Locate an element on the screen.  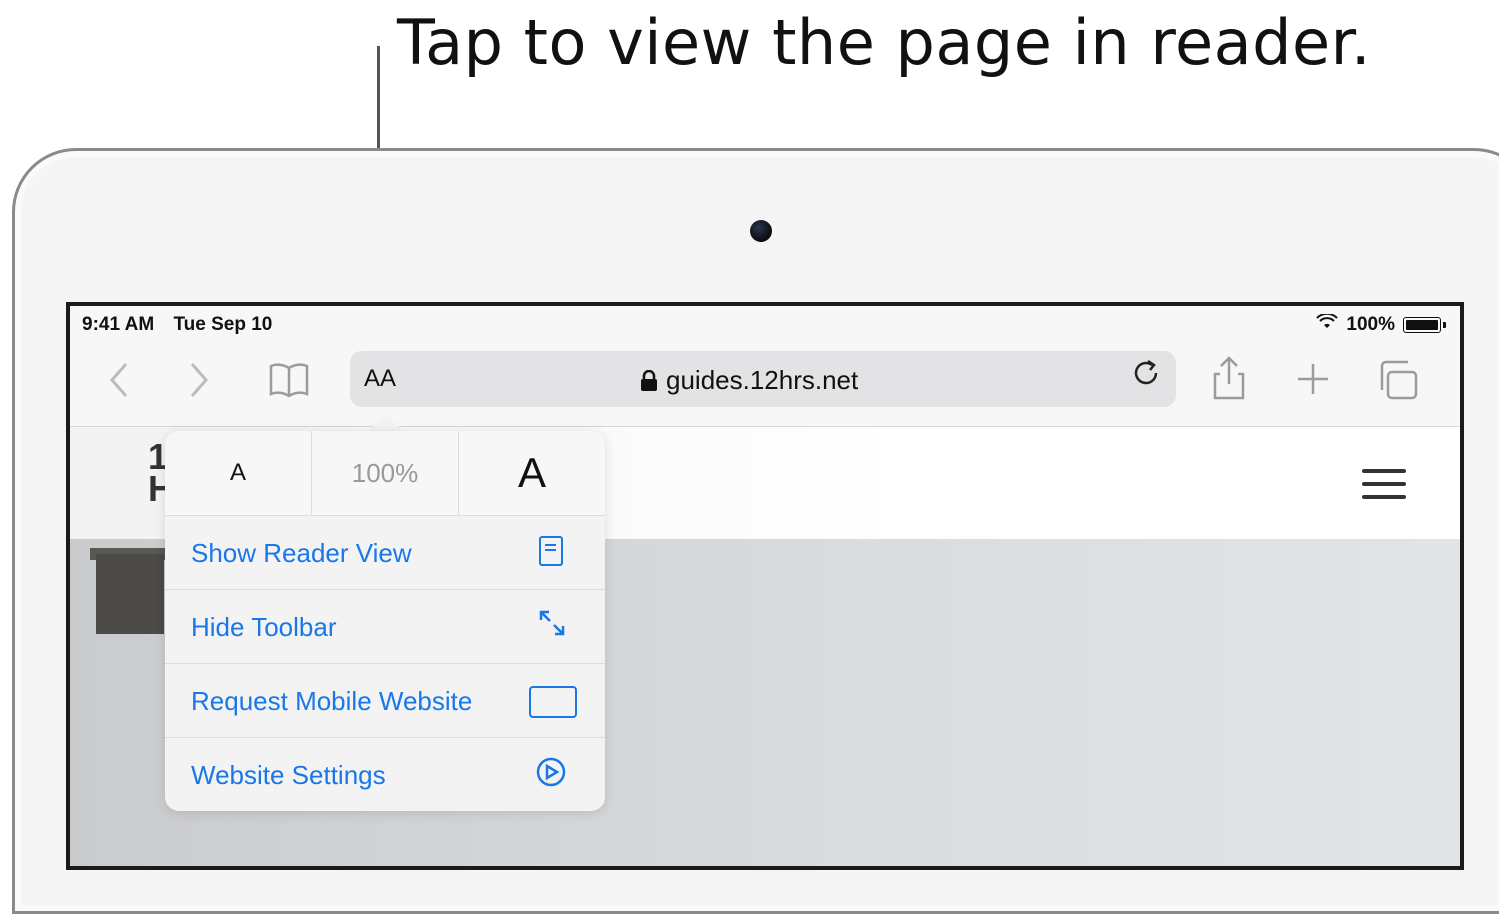
safari-toolbar: AA guides.12hrs.net is located at coordinates (765, 386).